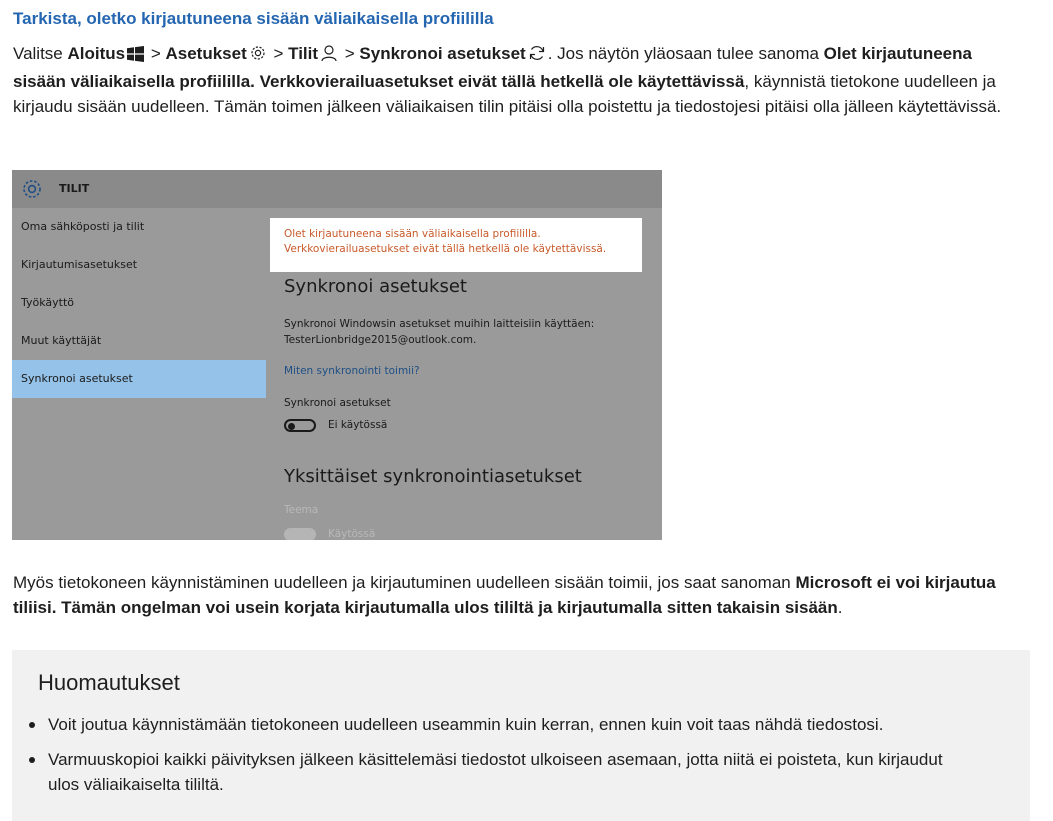 This screenshot has height=821, width=1053. What do you see at coordinates (329, 56) in the screenshot?
I see `person-icon` at bounding box center [329, 56].